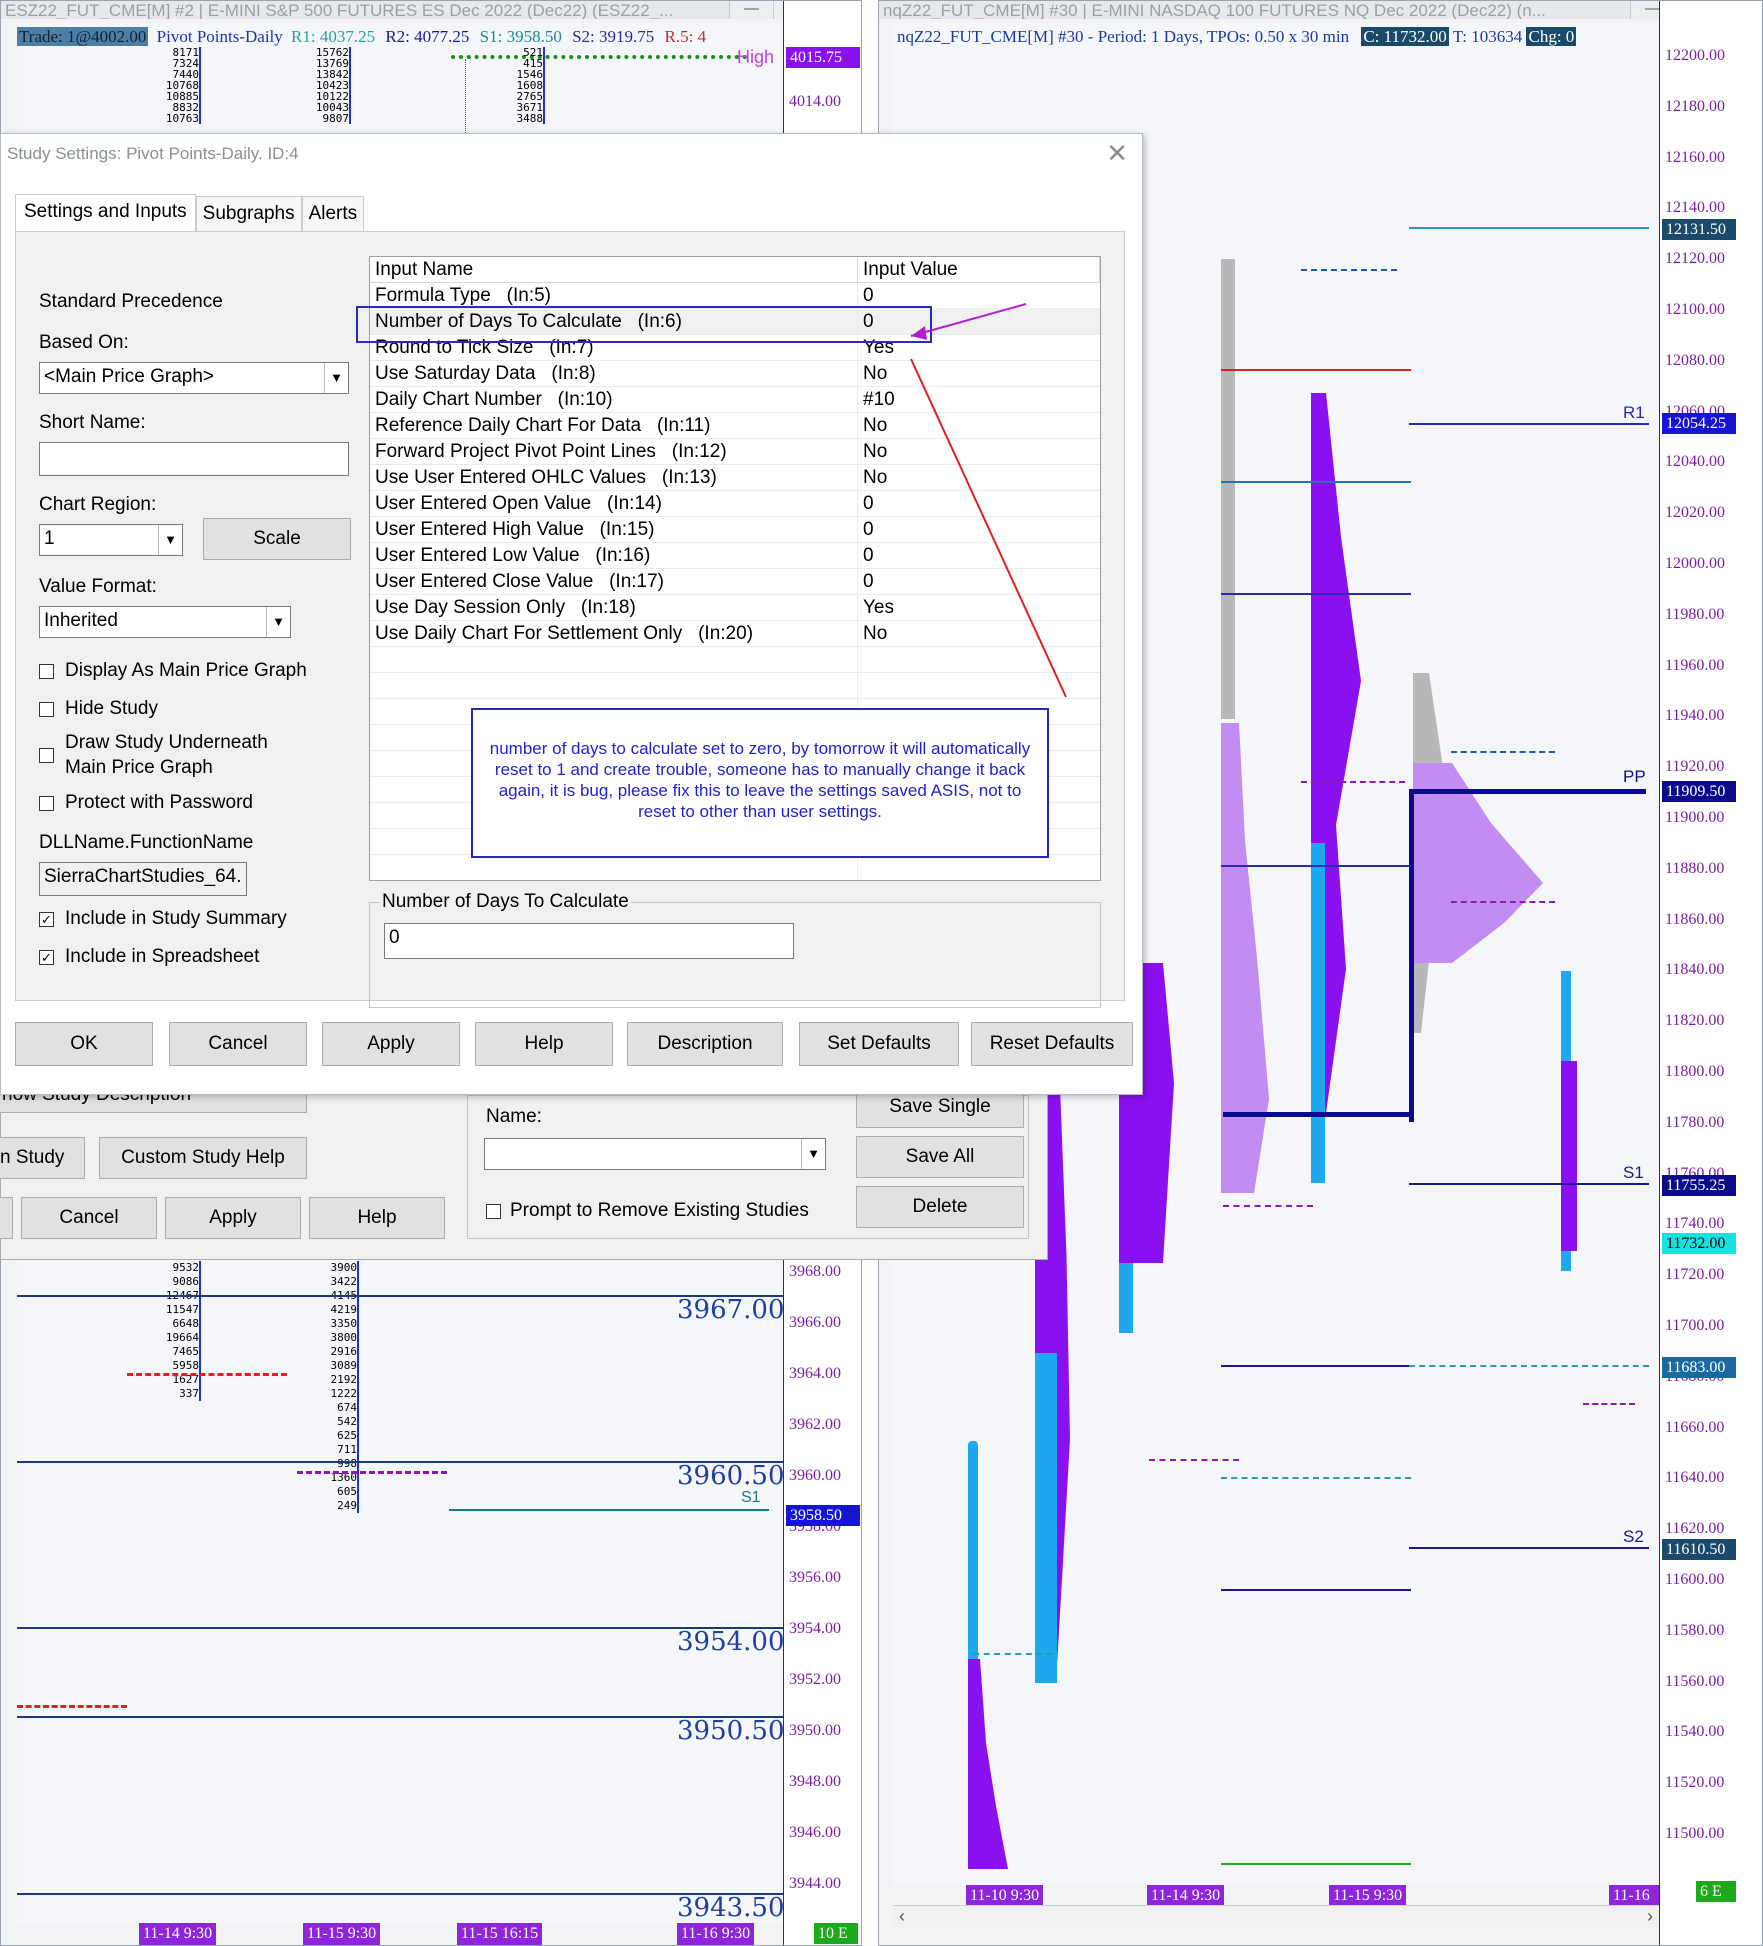  Describe the element at coordinates (1117, 153) in the screenshot. I see `close-icon: ✕` at that location.